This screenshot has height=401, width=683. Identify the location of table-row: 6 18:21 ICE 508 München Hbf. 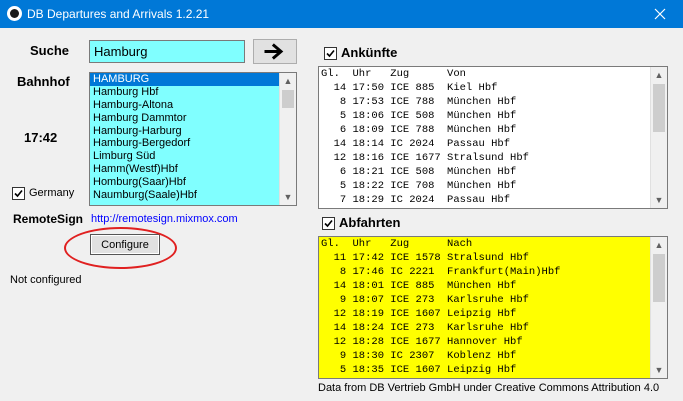
(419, 172).